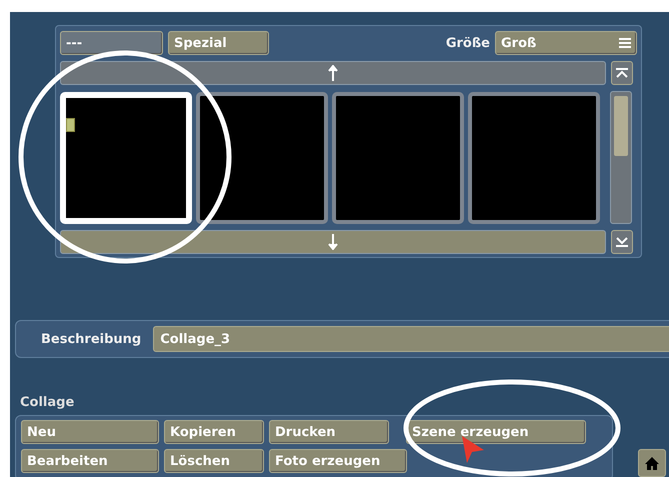 The height and width of the screenshot is (477, 669). I want to click on action-button: Bearbeiten, so click(90, 461).